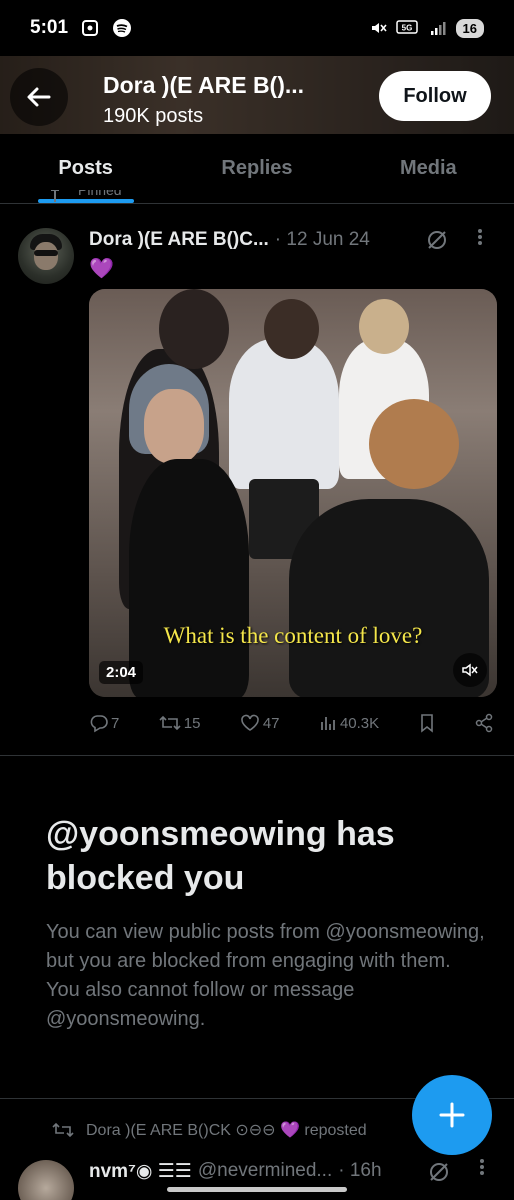 The height and width of the screenshot is (1200, 514). Describe the element at coordinates (192, 723) in the screenshot. I see `repost-count: 15` at that location.